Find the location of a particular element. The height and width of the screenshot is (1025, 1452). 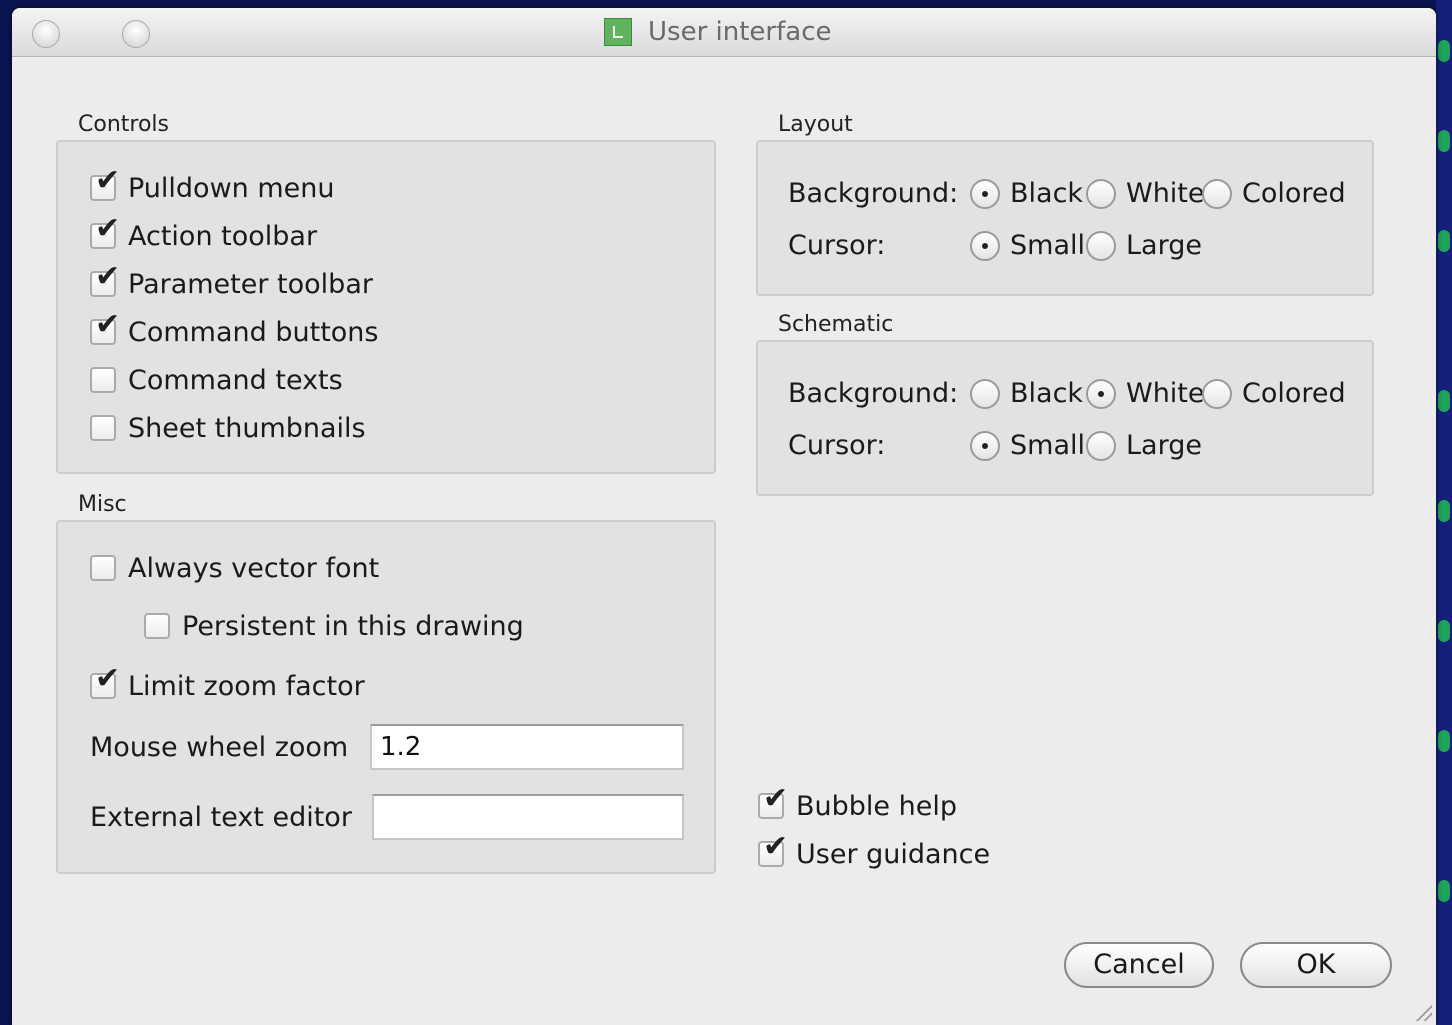

schematic-background-label: Background: is located at coordinates (873, 393).